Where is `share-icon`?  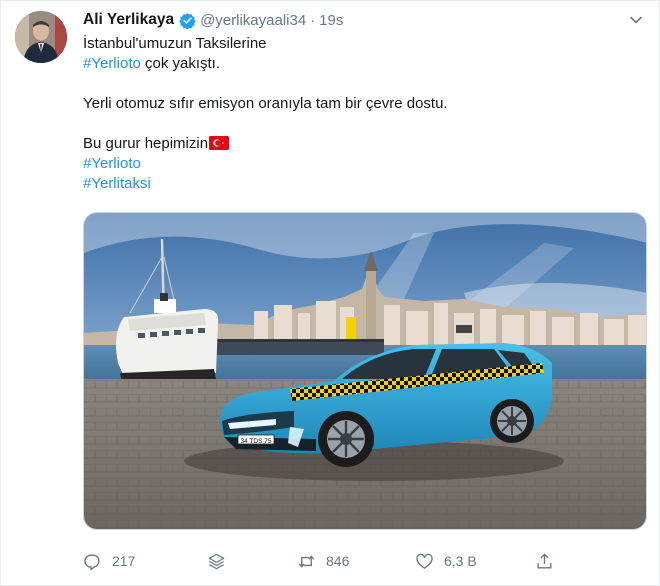 share-icon is located at coordinates (544, 560).